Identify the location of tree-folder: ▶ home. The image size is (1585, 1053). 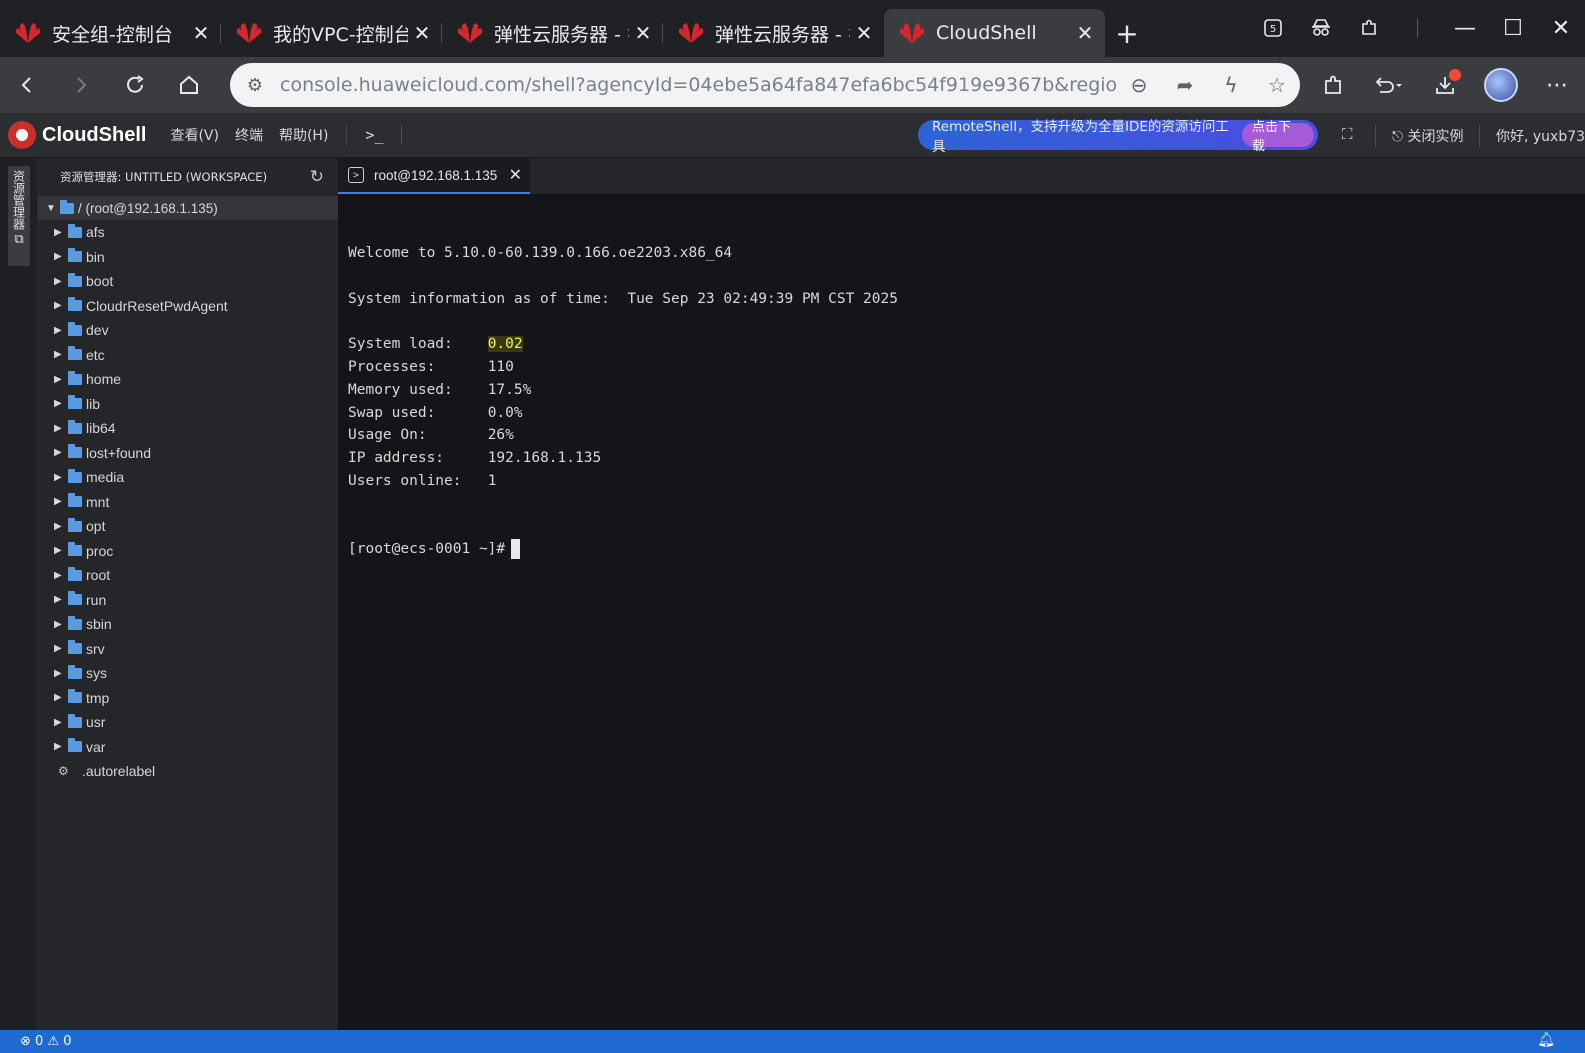
(188, 379).